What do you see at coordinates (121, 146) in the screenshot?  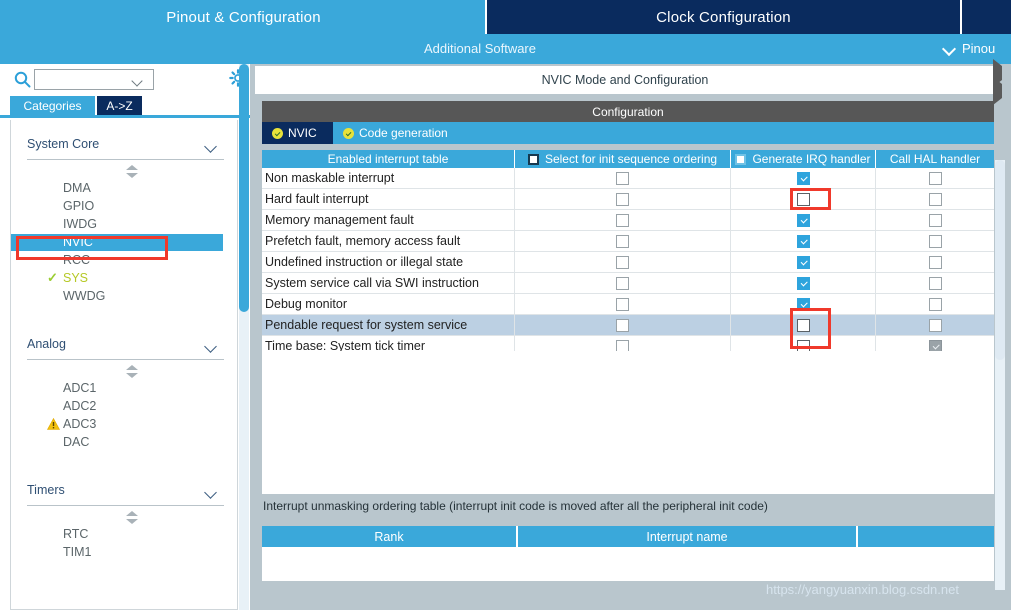 I see `group-system-core: System Core` at bounding box center [121, 146].